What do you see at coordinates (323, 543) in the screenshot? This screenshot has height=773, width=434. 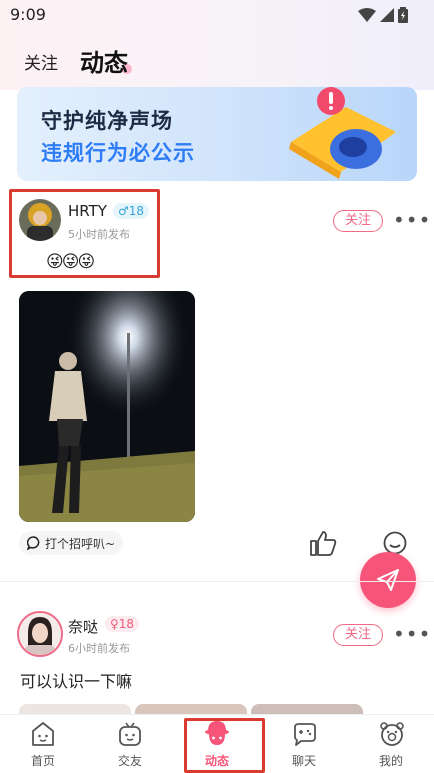 I see `like-icon` at bounding box center [323, 543].